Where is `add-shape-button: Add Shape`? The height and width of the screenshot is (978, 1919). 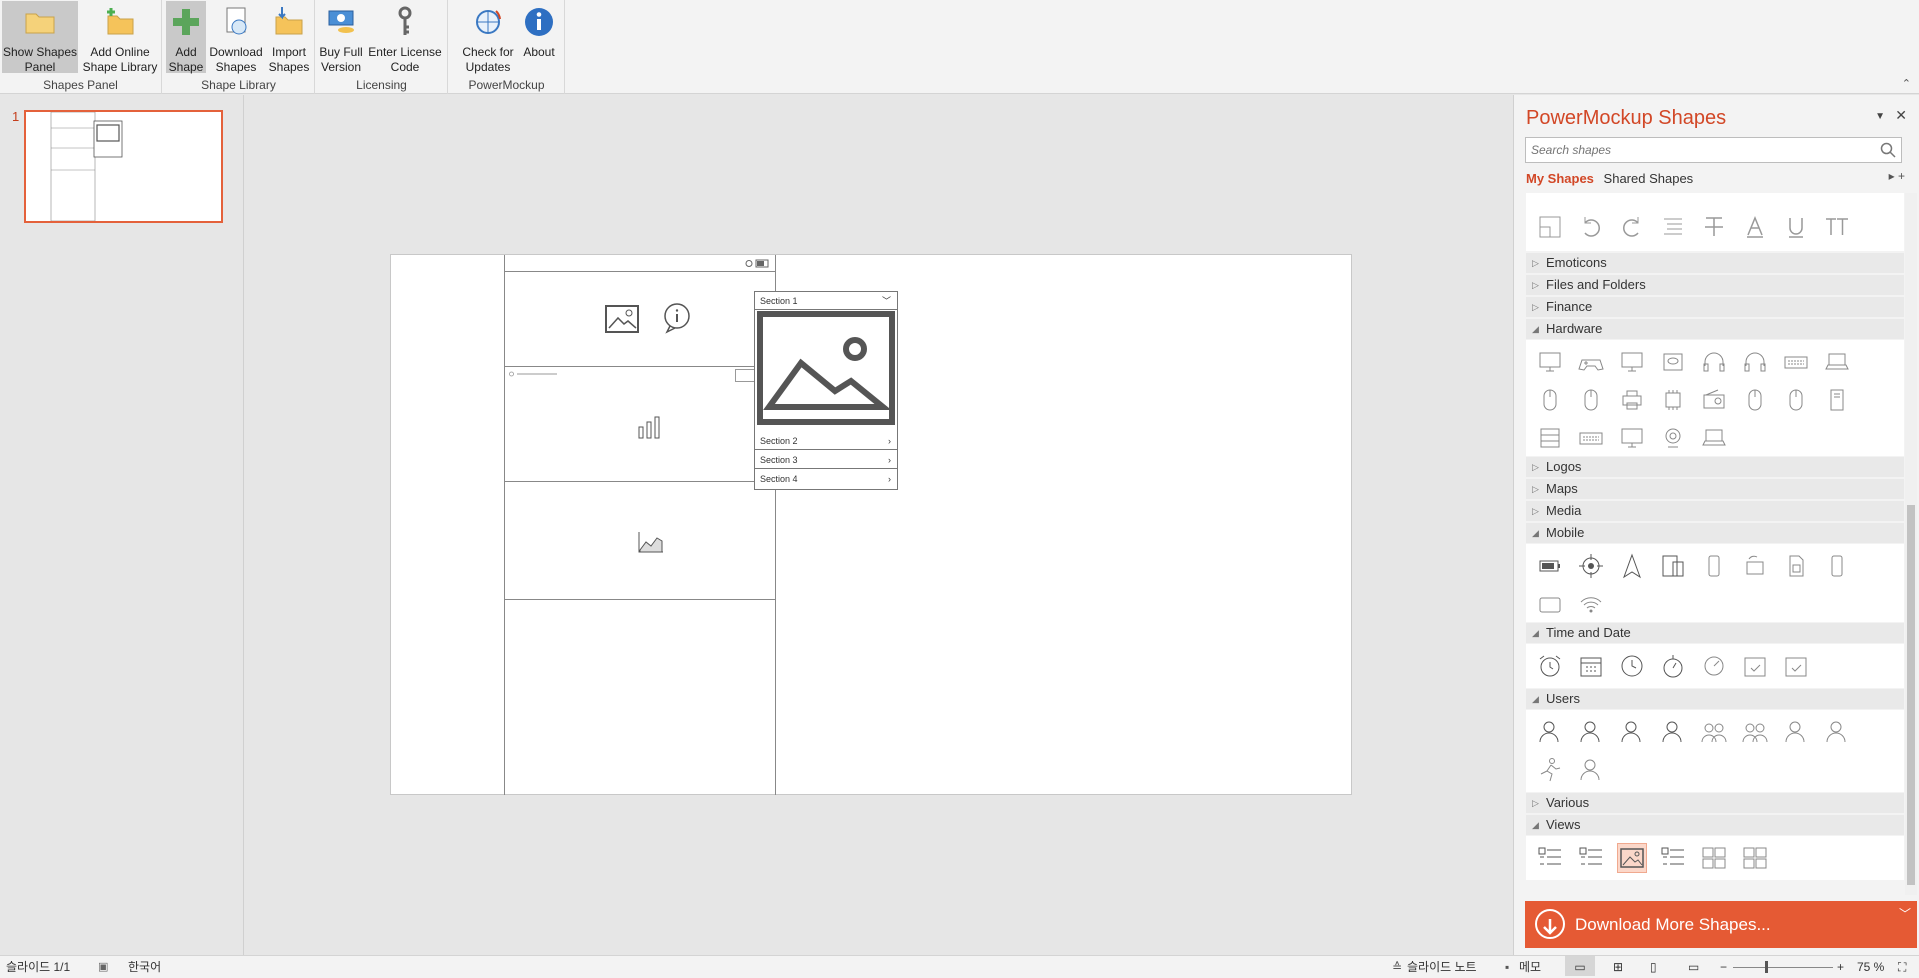 add-shape-button: Add Shape is located at coordinates (186, 37).